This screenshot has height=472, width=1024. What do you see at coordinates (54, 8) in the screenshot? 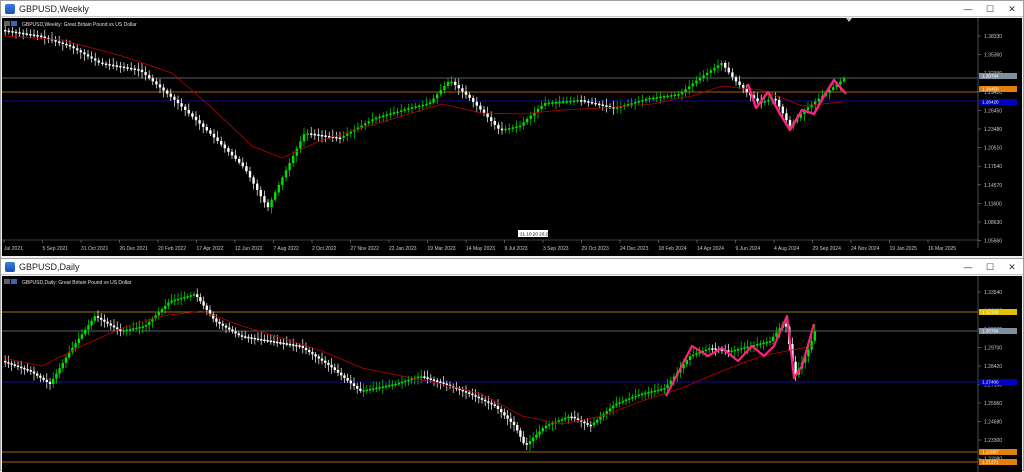
I see `weekly-window-title: GBPUSD,Weekly` at bounding box center [54, 8].